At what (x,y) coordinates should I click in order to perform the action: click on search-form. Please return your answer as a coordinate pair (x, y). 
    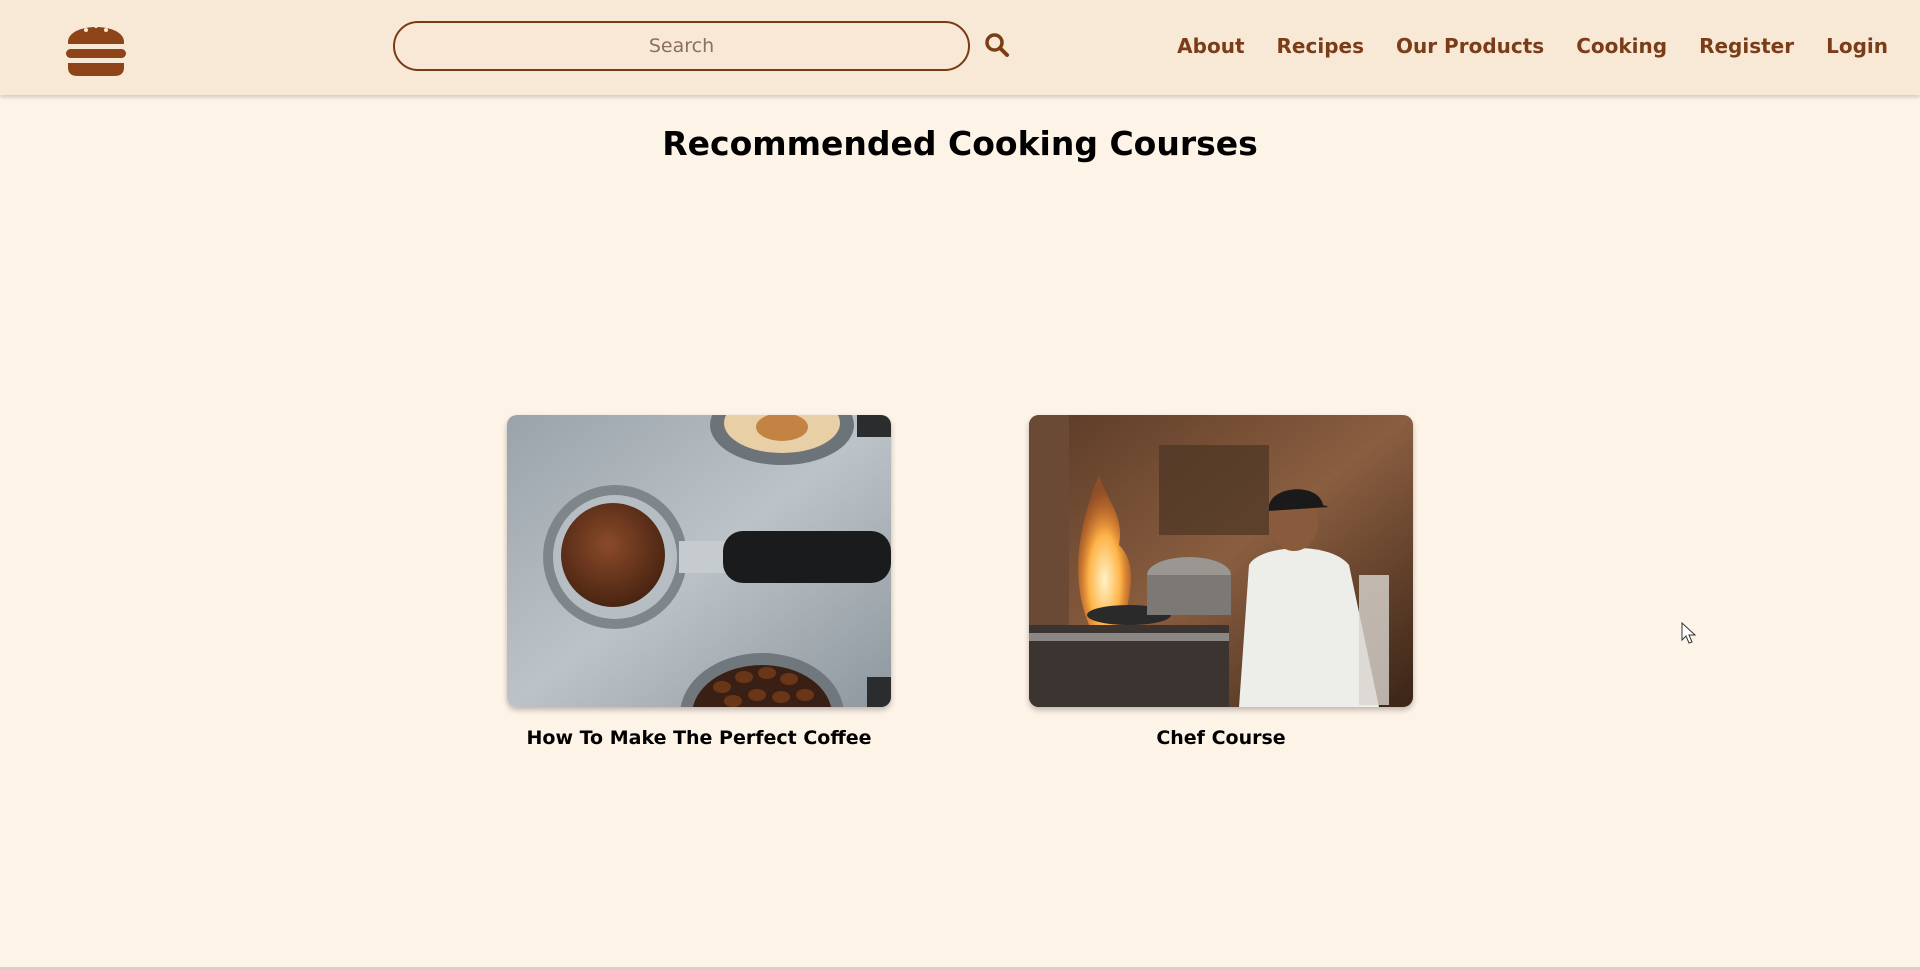
    Looking at the image, I should click on (701, 46).